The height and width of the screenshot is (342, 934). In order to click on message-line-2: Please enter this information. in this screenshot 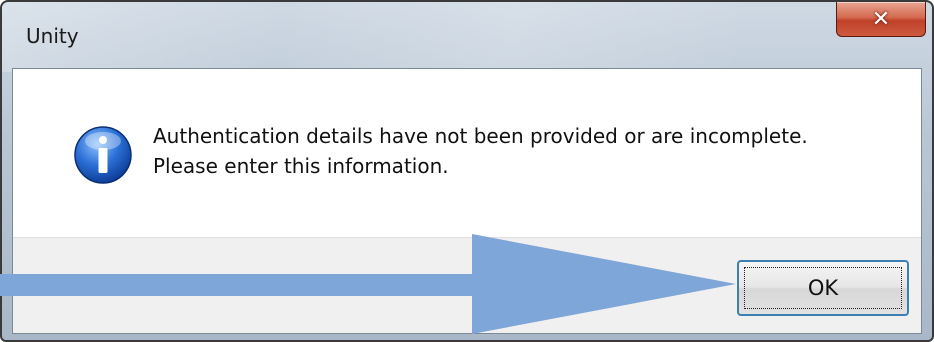, I will do `click(301, 166)`.